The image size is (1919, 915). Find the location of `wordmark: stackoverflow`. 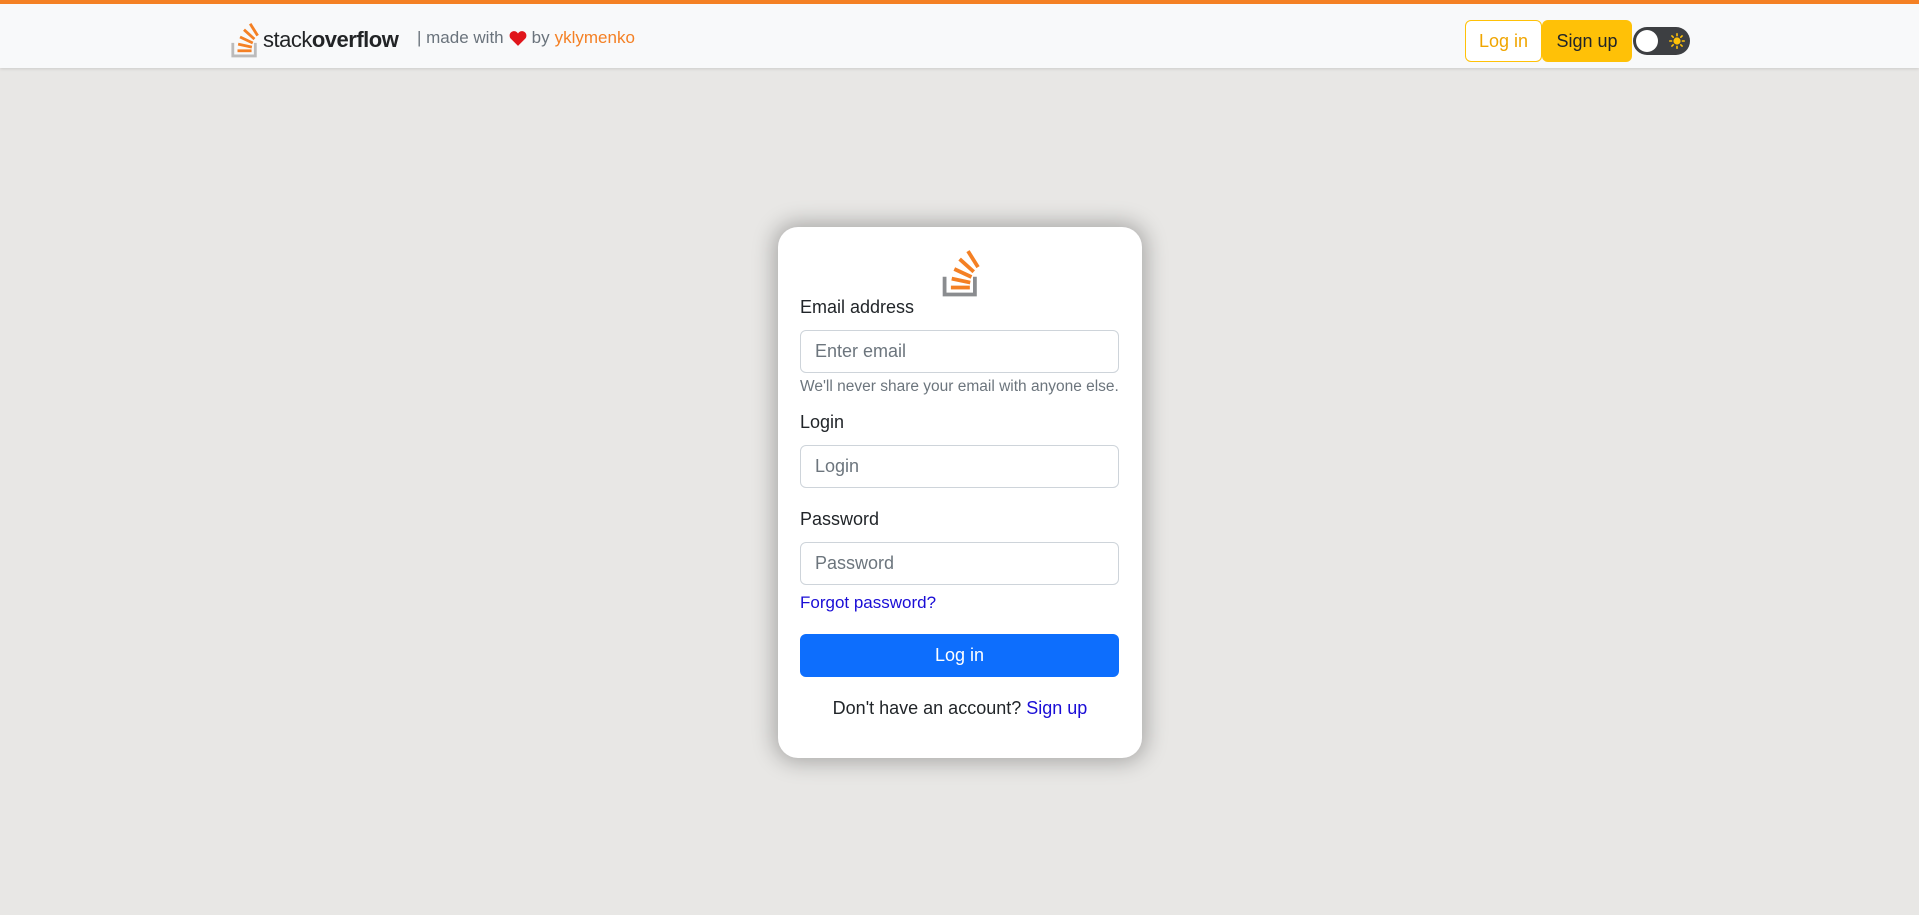

wordmark: stackoverflow is located at coordinates (331, 40).